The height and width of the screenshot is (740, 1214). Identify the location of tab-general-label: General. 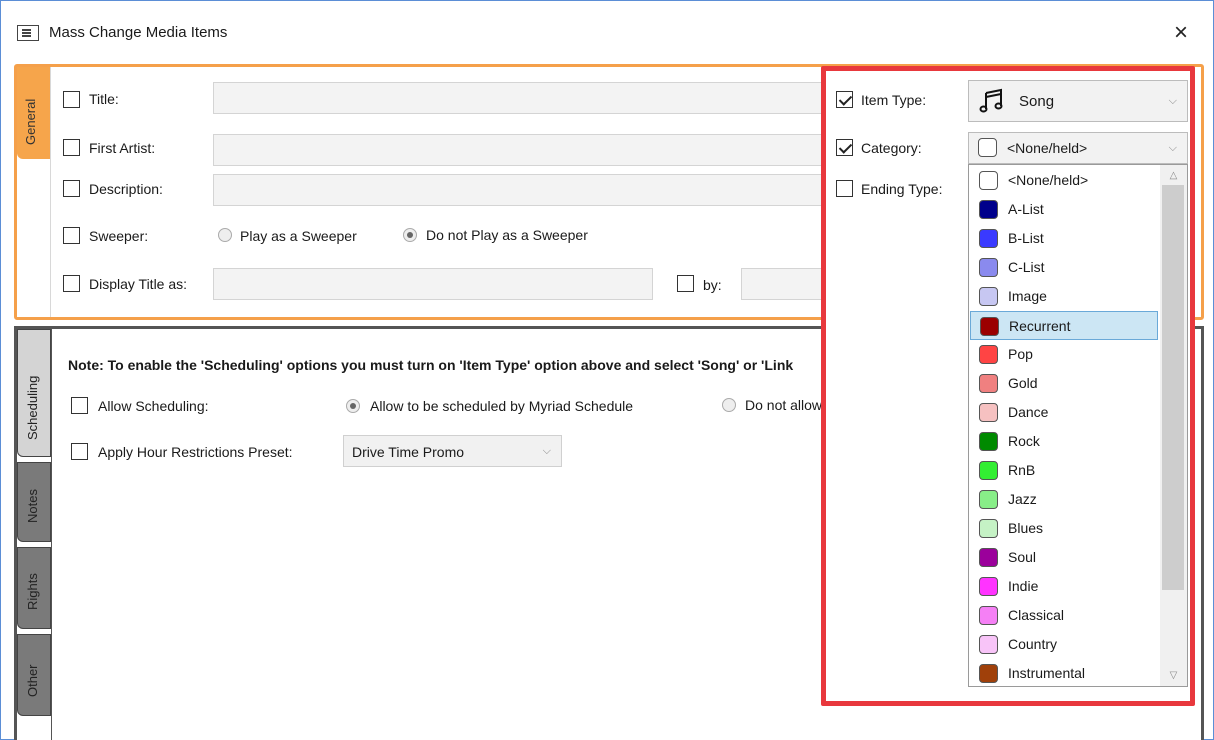
(30, 121).